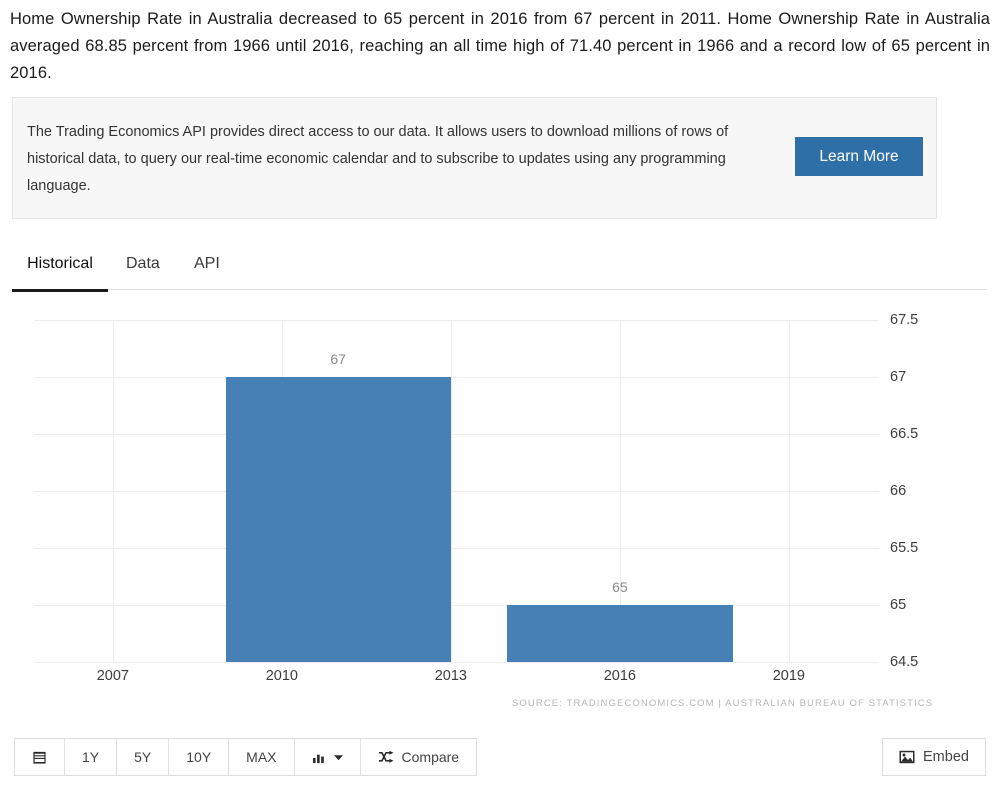 The width and height of the screenshot is (1000, 802). I want to click on embed-button: Embed, so click(934, 757).